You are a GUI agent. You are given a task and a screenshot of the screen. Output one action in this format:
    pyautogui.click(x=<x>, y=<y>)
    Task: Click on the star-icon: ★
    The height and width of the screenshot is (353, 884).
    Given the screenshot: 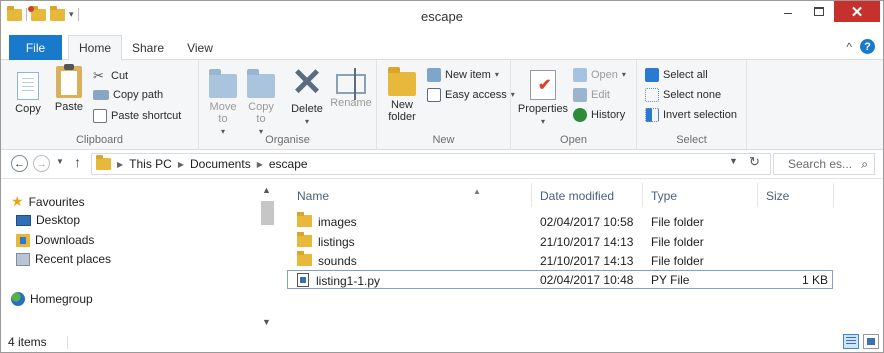 What is the action you would take?
    pyautogui.click(x=17, y=201)
    